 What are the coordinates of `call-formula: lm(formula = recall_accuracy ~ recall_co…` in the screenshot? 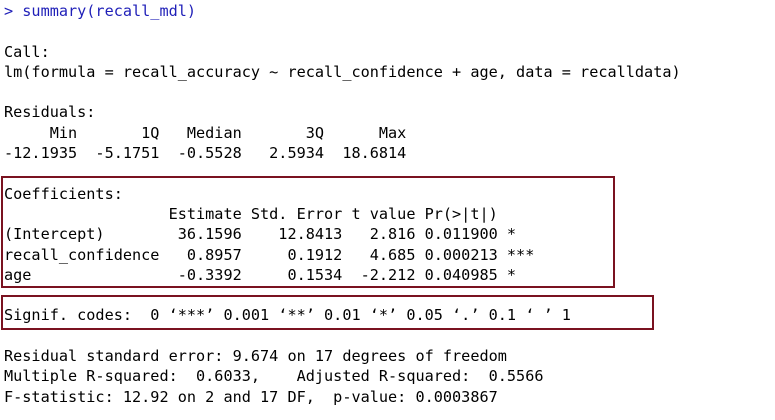 It's located at (342, 71).